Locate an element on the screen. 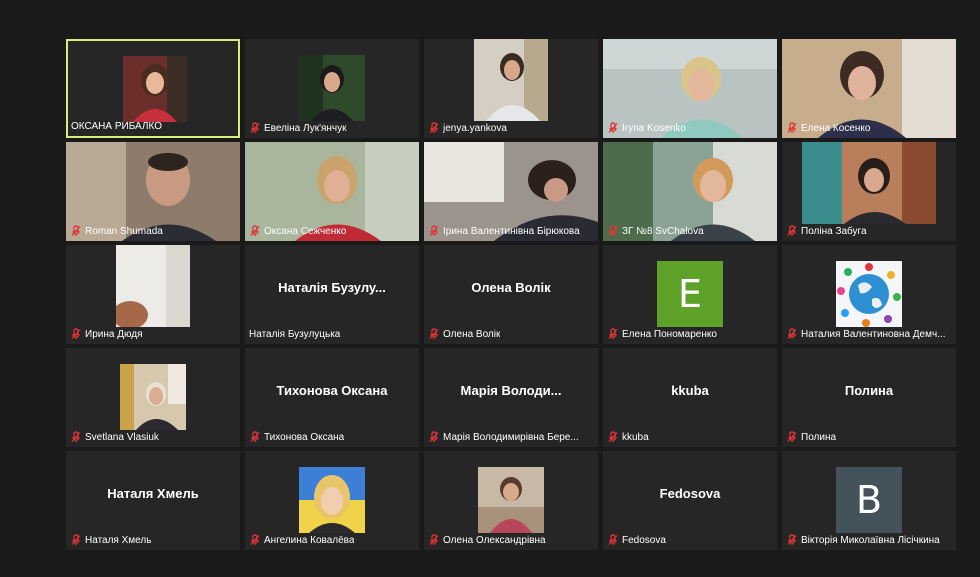 The image size is (980, 577). participant-tile: kkuba kkuba is located at coordinates (690, 397).